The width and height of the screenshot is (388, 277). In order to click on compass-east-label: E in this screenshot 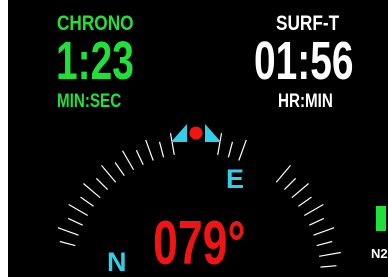, I will do `click(235, 179)`.